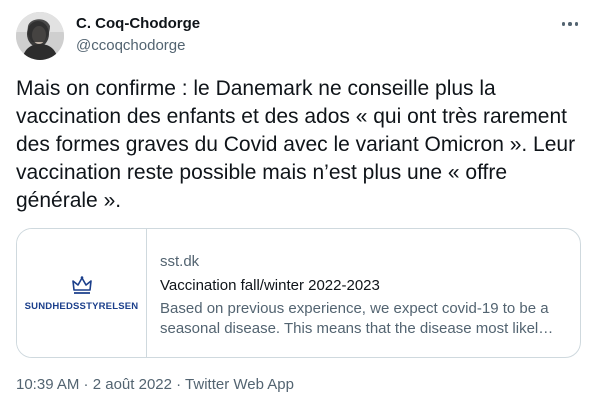  Describe the element at coordinates (270, 285) in the screenshot. I see `card-title: Vaccination fall/winter 2022-2023` at that location.